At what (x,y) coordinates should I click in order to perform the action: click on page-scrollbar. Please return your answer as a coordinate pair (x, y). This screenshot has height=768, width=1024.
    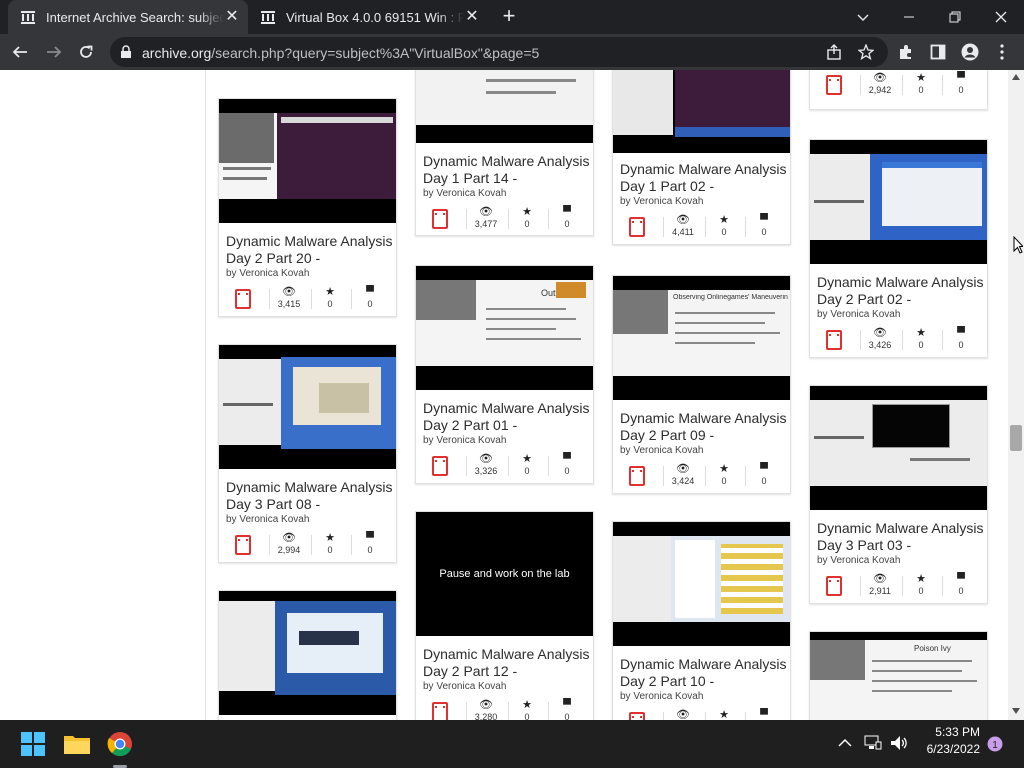
    Looking at the image, I should click on (1016, 395).